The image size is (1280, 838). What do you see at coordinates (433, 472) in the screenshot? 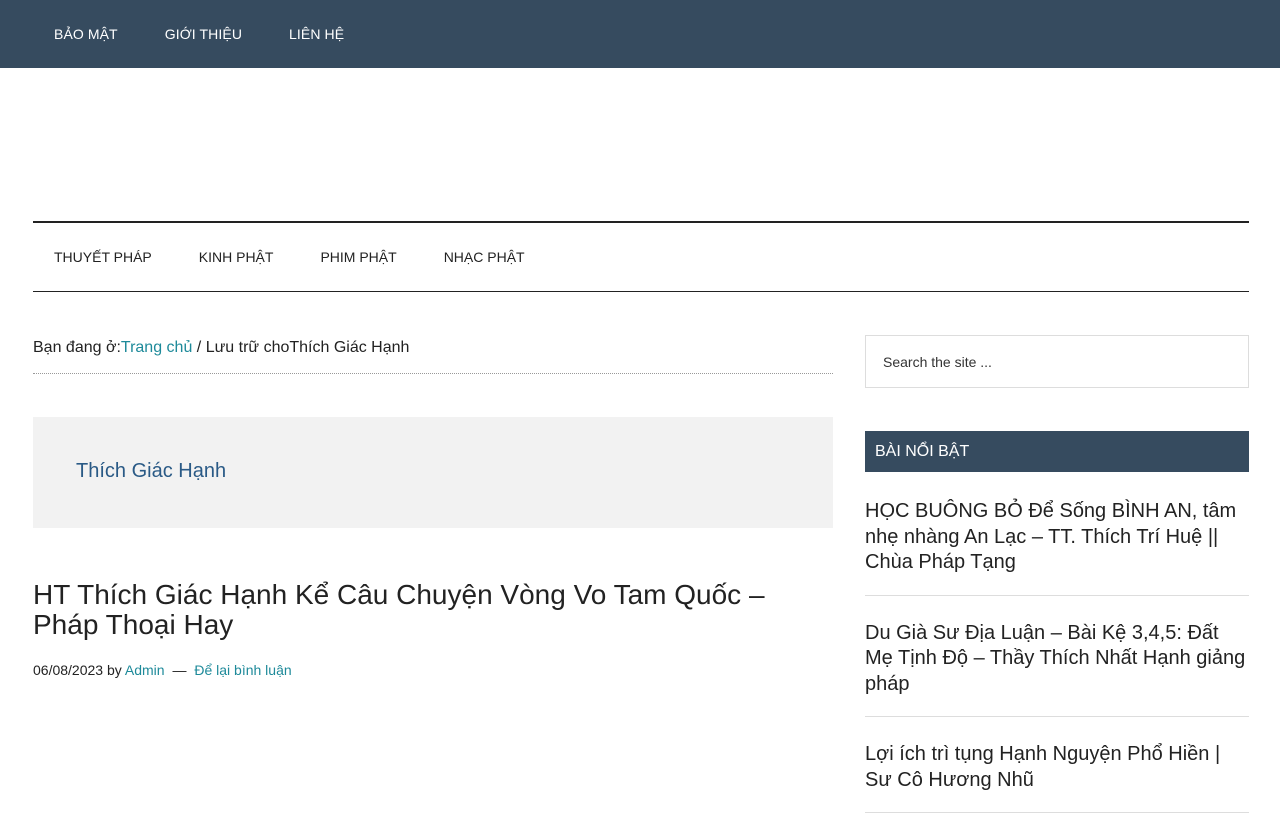
I see `archive-description: Thích Giác Hạnh` at bounding box center [433, 472].